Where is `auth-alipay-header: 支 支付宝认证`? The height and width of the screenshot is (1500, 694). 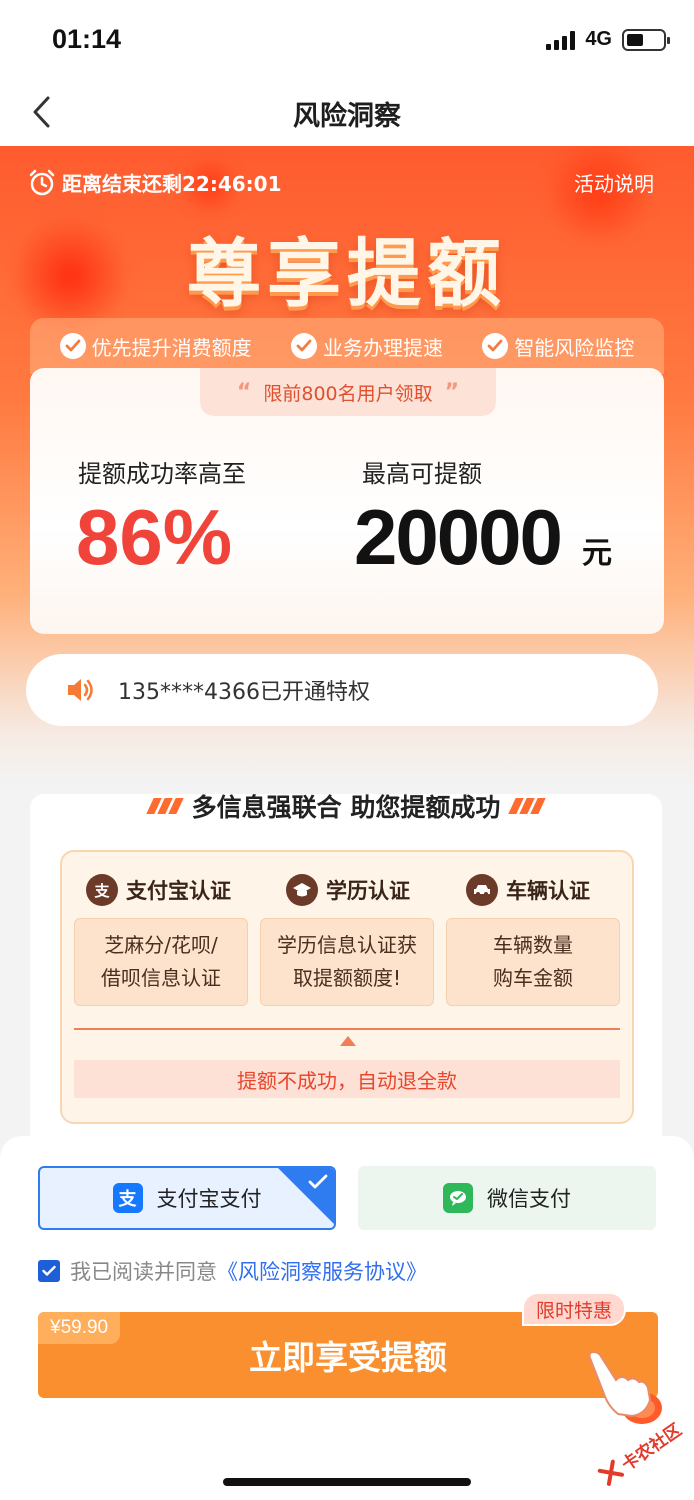
auth-alipay-header: 支 支付宝认证 is located at coordinates (158, 890).